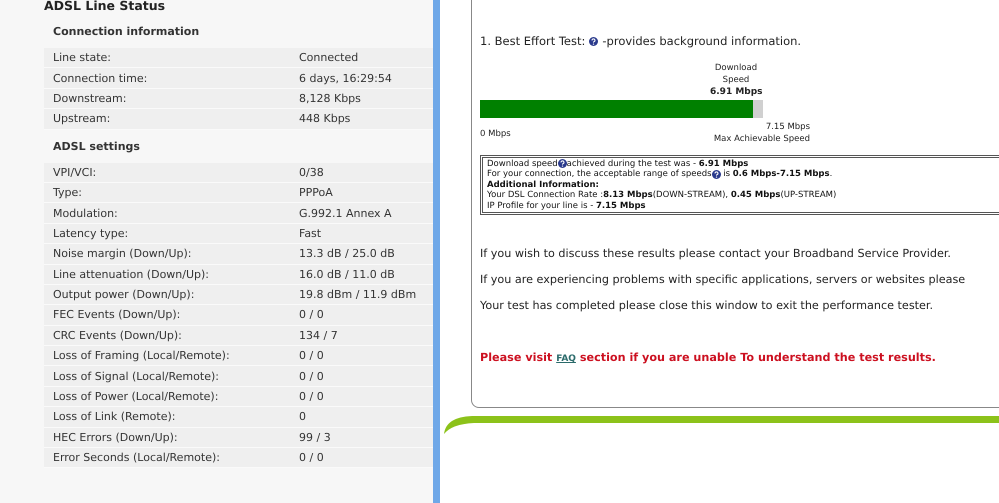 This screenshot has width=999, height=503. I want to click on field-label: Line attenuation (Down/Up):, so click(131, 274).